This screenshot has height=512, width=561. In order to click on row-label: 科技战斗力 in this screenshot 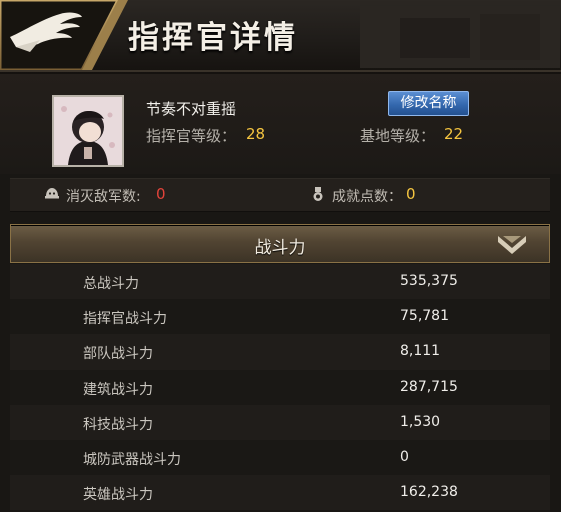, I will do `click(118, 424)`.